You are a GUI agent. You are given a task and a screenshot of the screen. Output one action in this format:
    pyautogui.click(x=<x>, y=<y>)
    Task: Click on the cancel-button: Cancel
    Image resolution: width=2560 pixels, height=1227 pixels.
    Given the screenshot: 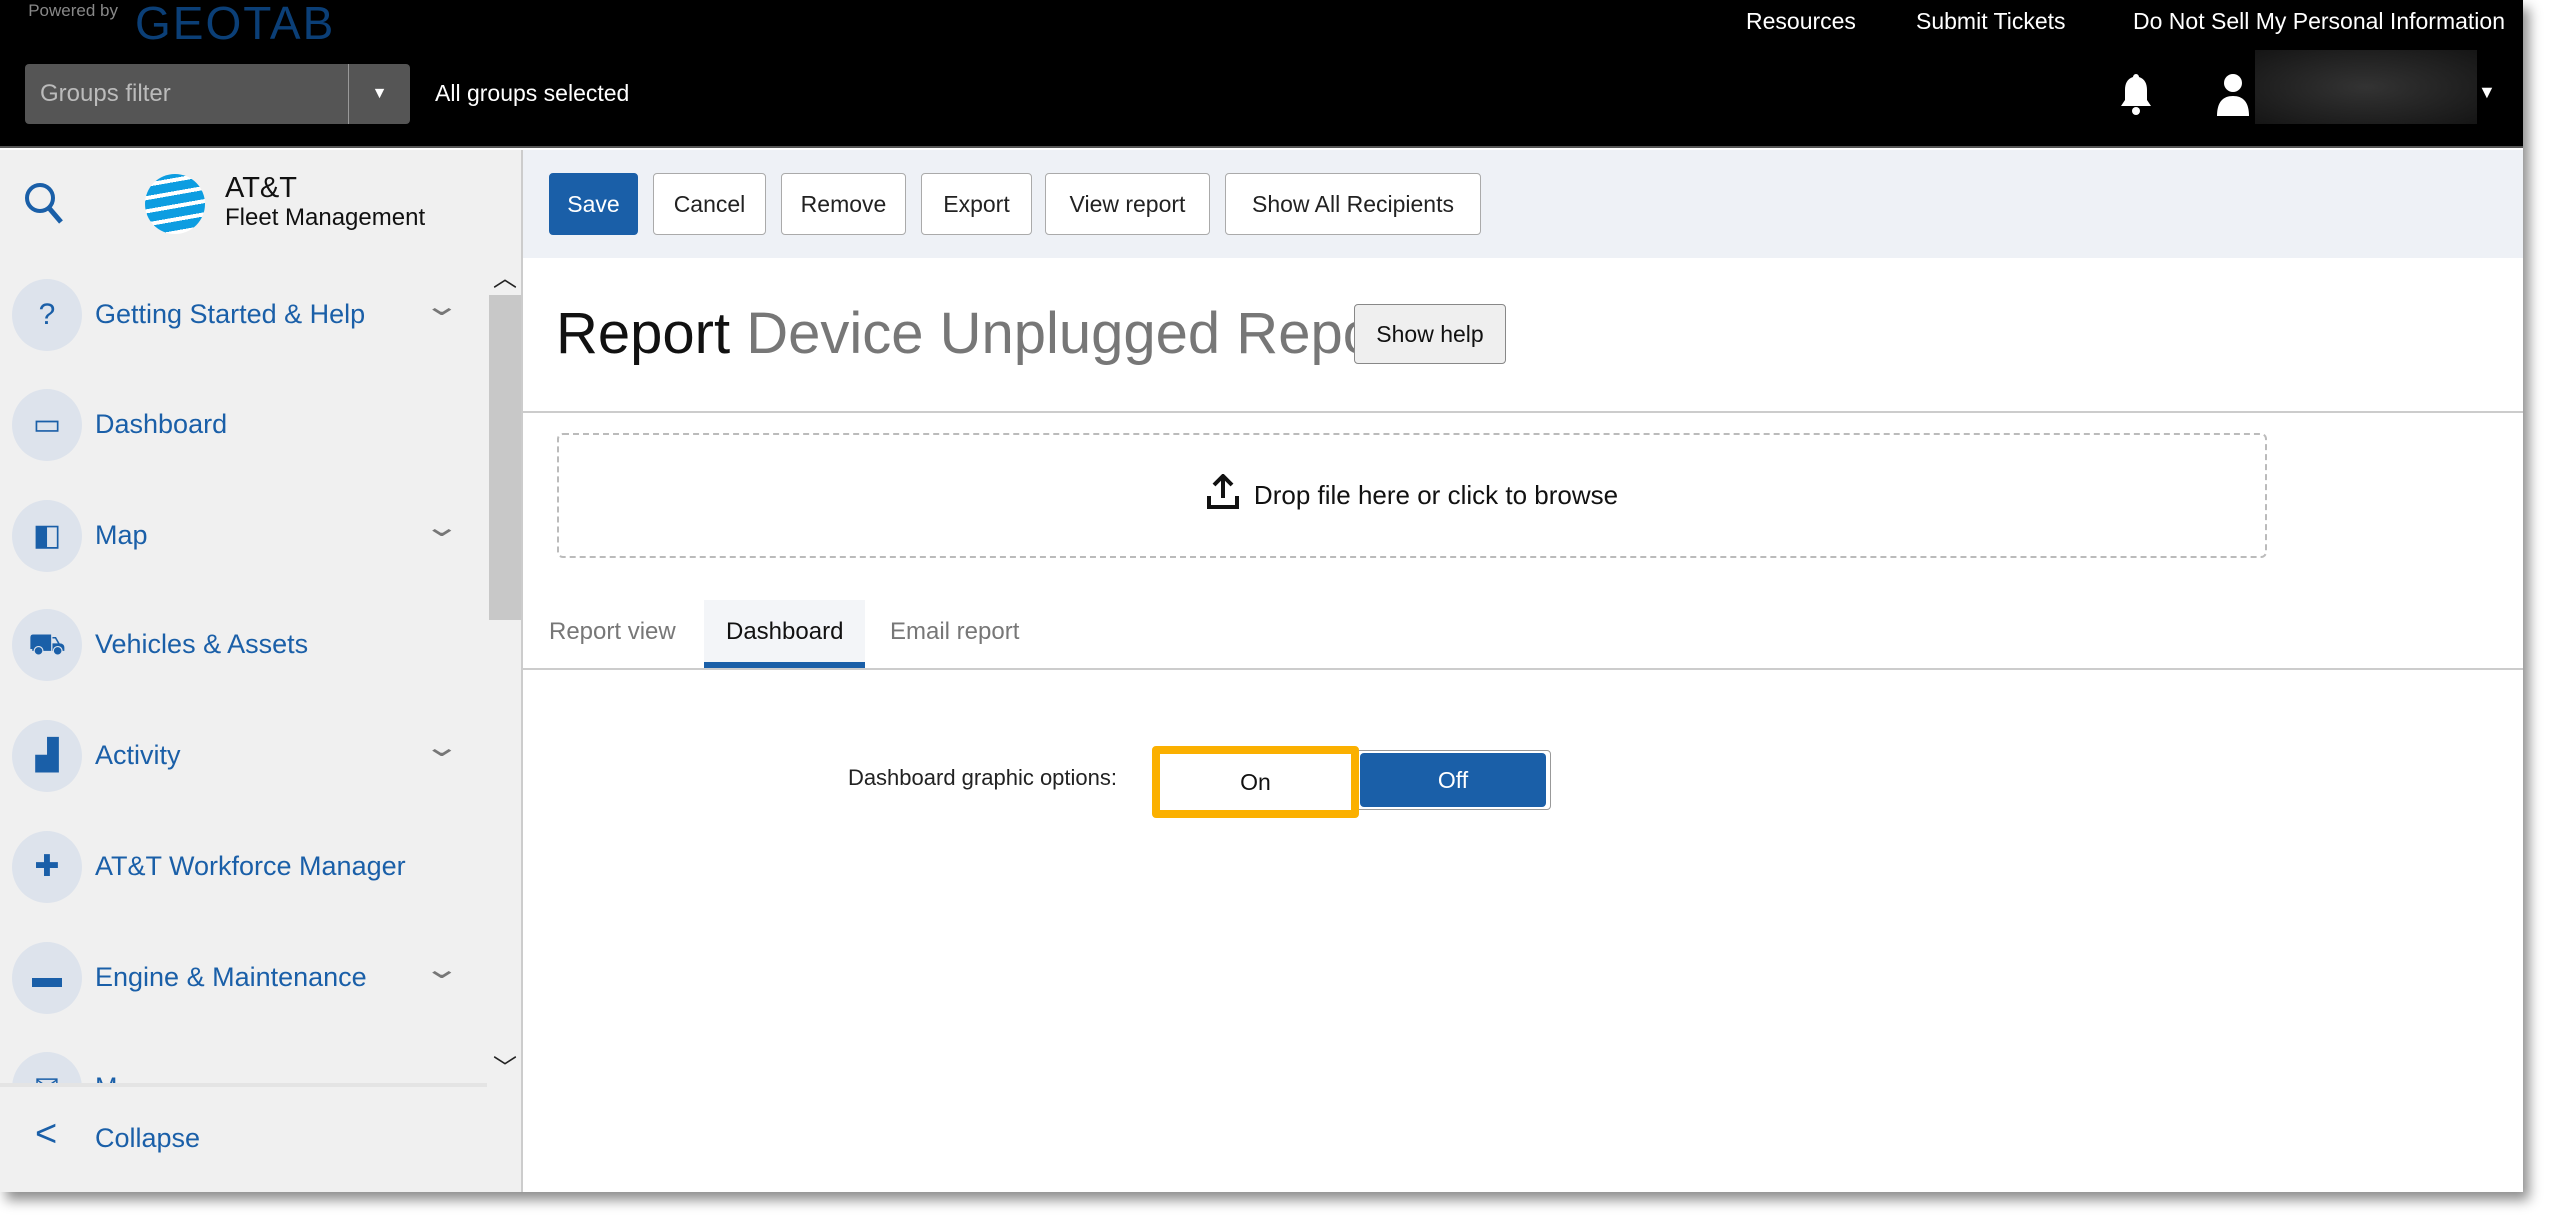 What is the action you would take?
    pyautogui.click(x=709, y=204)
    